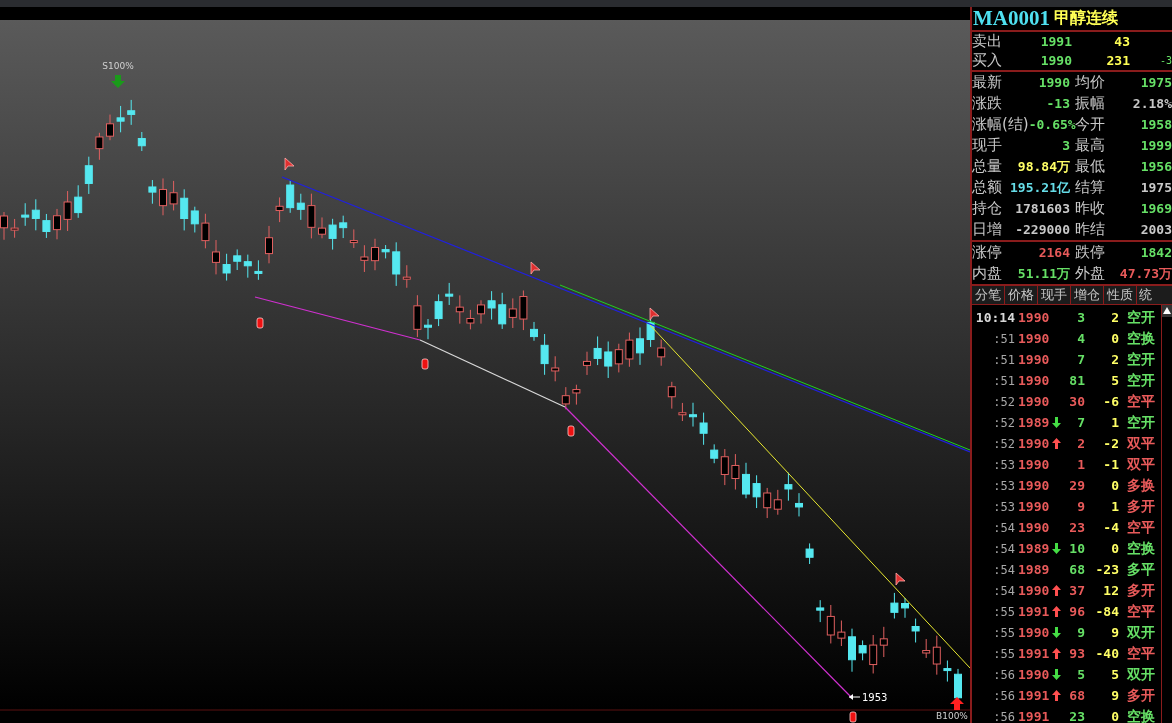 This screenshot has height=723, width=1172. I want to click on trade-volume: 1, so click(1080, 464).